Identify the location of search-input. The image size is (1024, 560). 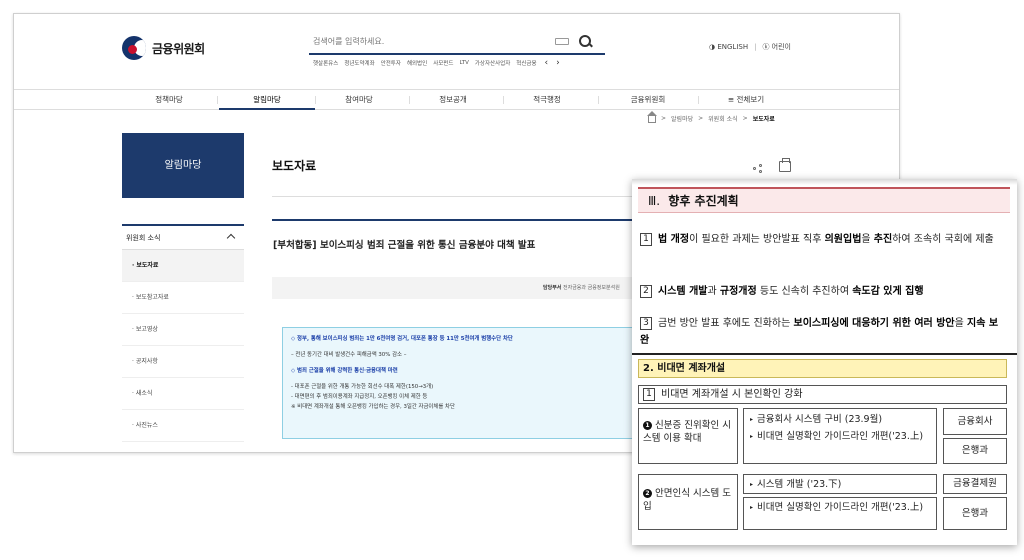
(429, 41).